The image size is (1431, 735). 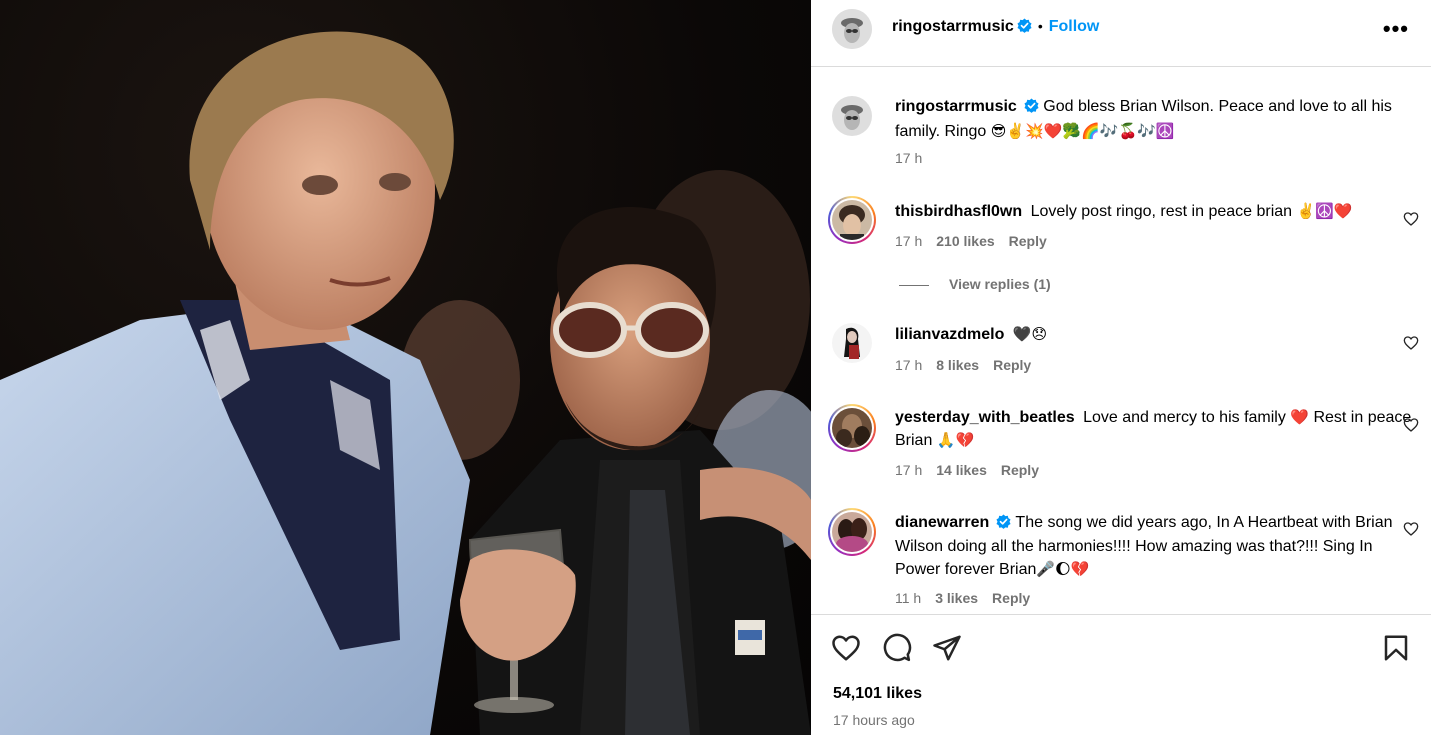 I want to click on comment-meta: 17 h 8 likes Reply, so click(x=970, y=365).